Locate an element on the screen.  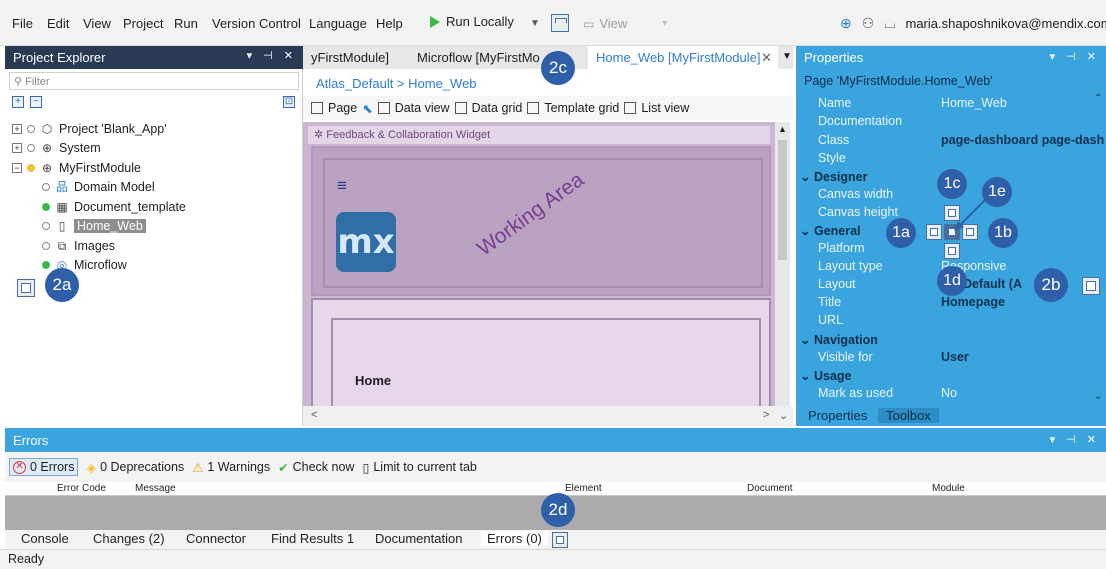
tab-documentation: Documentation is located at coordinates (418, 538).